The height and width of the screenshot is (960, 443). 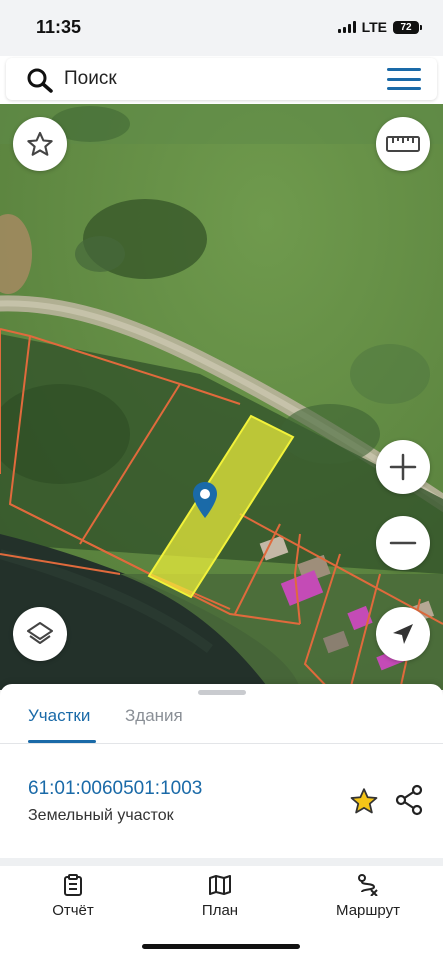 I want to click on status-indicators: LTE 72, so click(x=379, y=27).